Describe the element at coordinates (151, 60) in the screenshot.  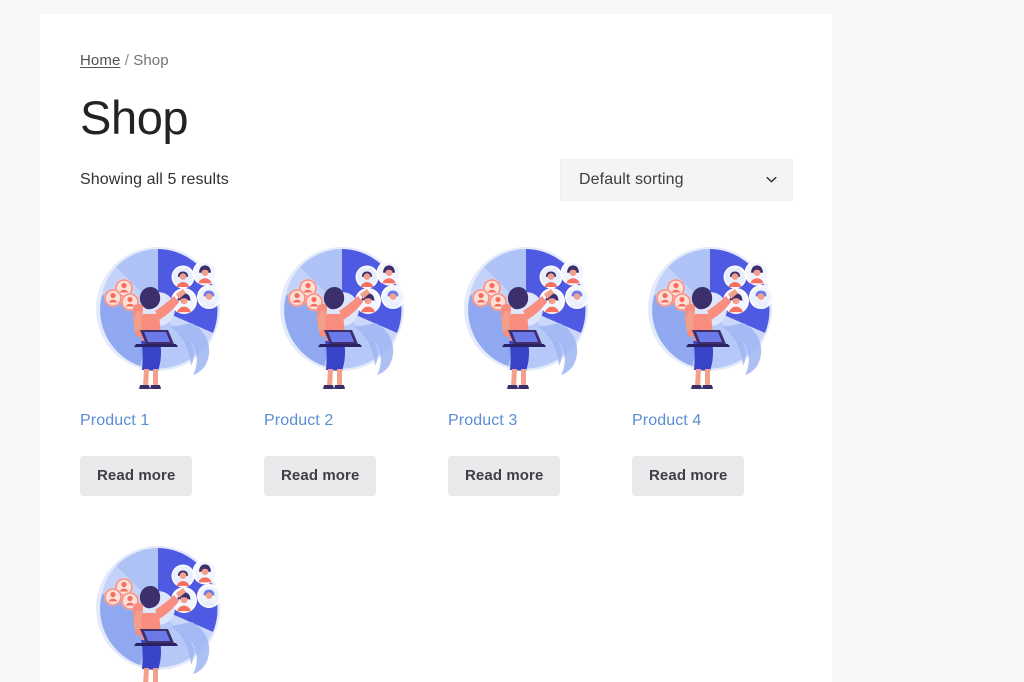
I see `breadcrumb-current: Shop` at that location.